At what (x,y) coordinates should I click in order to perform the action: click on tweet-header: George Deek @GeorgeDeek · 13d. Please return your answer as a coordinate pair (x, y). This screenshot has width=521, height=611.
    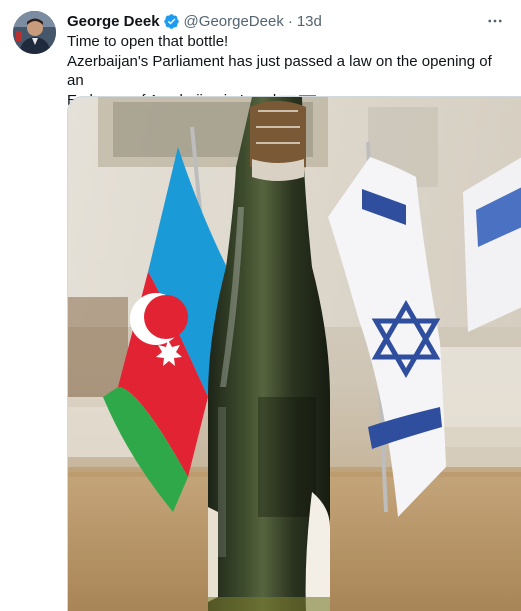
    Looking at the image, I should click on (194, 21).